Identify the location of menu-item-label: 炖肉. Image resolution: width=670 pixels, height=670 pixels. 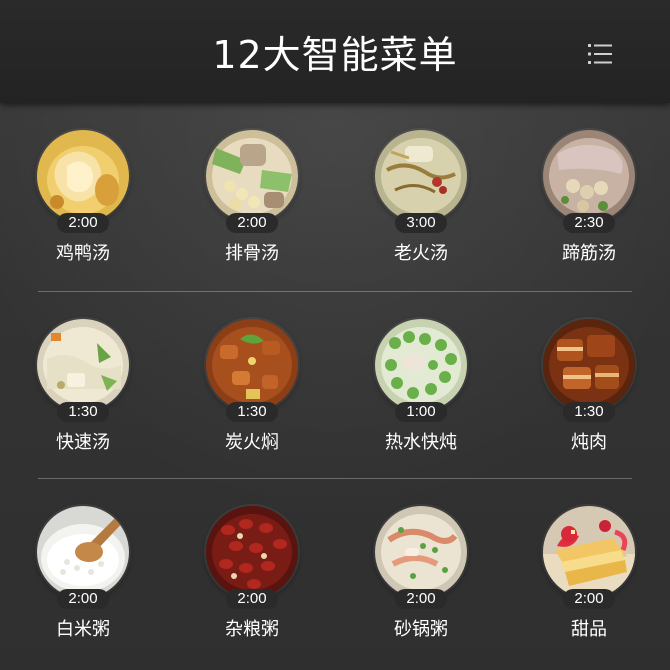
(589, 442).